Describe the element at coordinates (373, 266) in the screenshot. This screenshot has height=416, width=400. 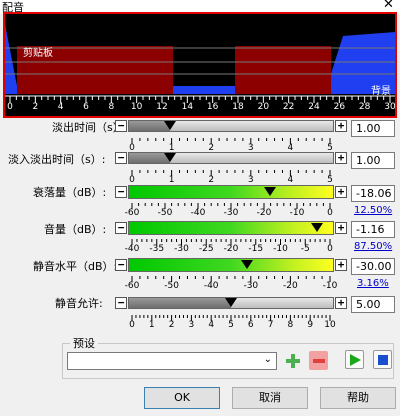
I see `silence-level-value: -30.00` at that location.